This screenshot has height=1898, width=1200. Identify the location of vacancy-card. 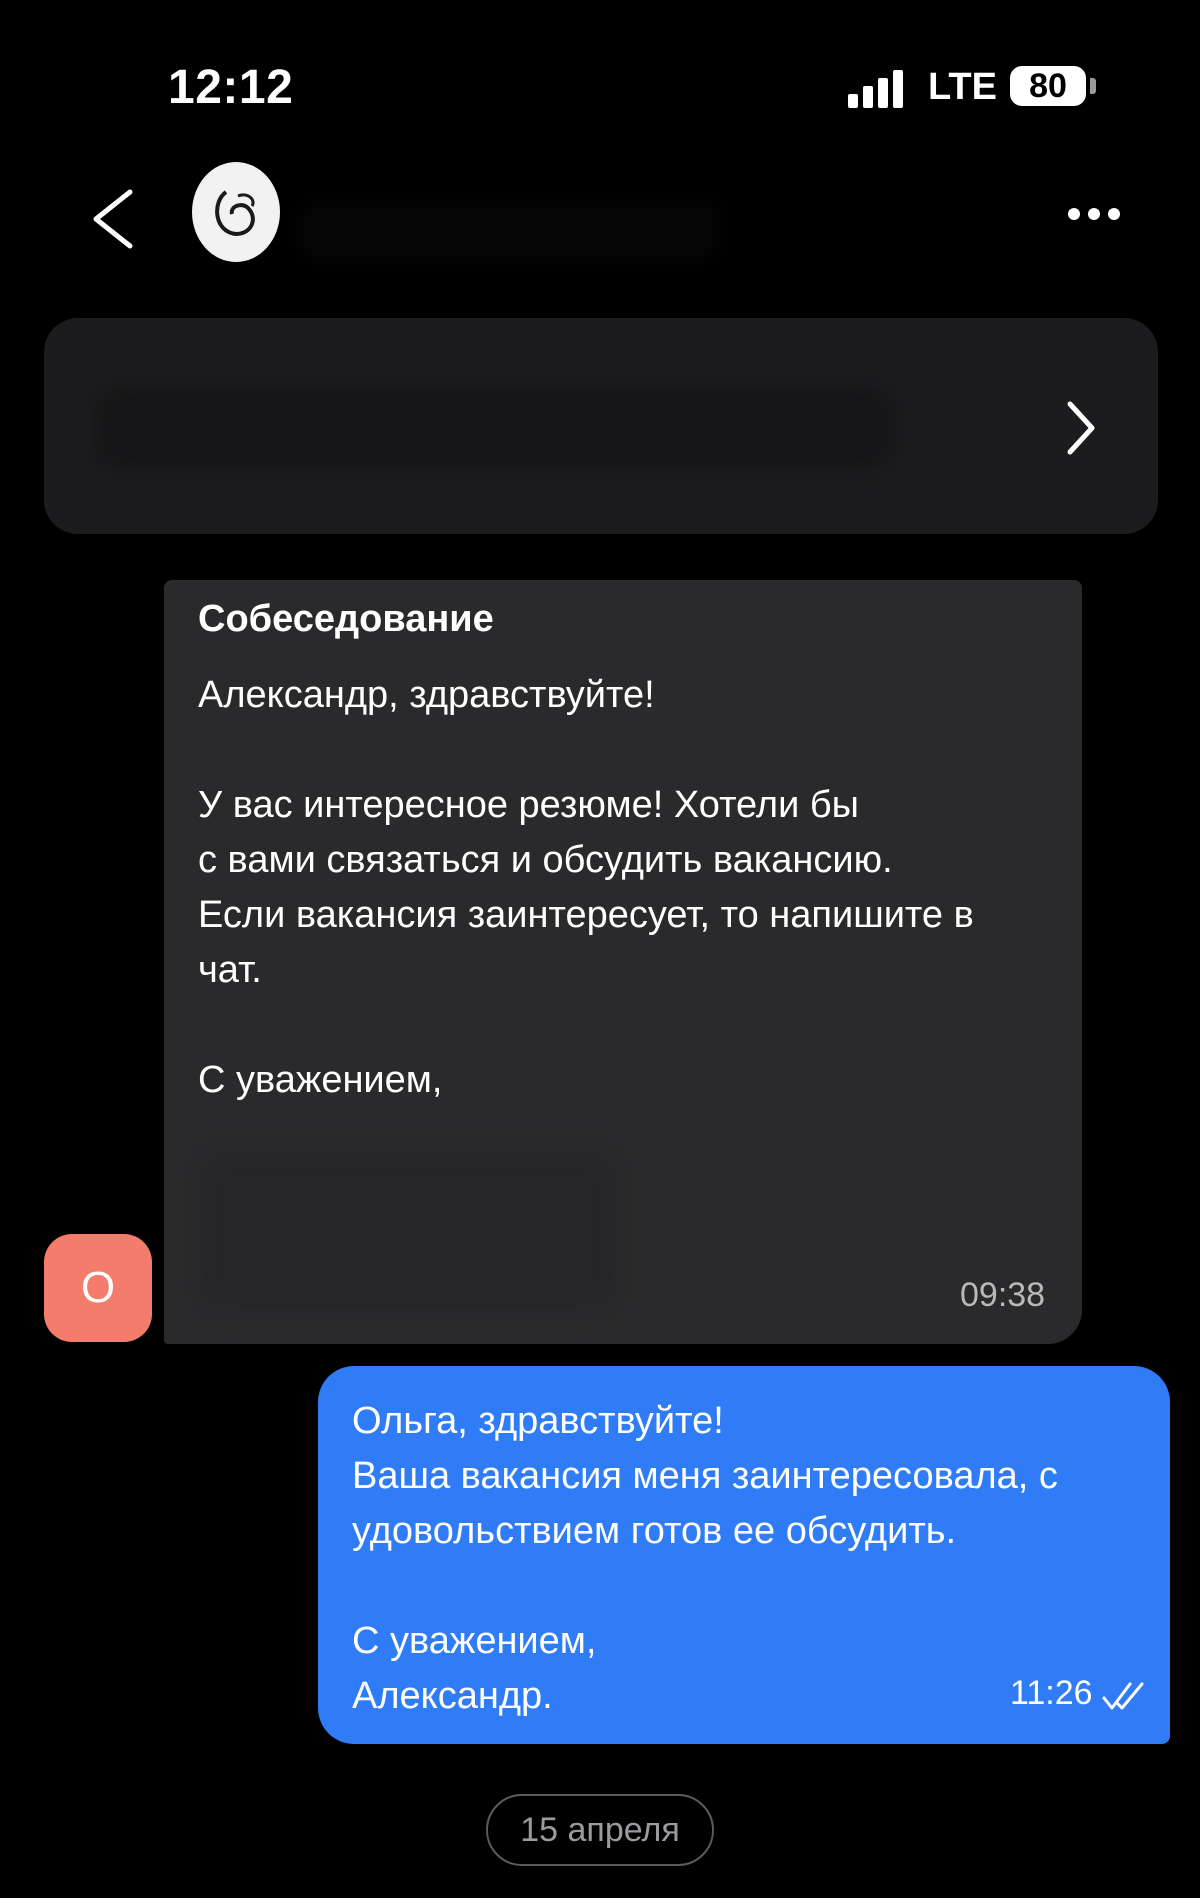
(601, 426).